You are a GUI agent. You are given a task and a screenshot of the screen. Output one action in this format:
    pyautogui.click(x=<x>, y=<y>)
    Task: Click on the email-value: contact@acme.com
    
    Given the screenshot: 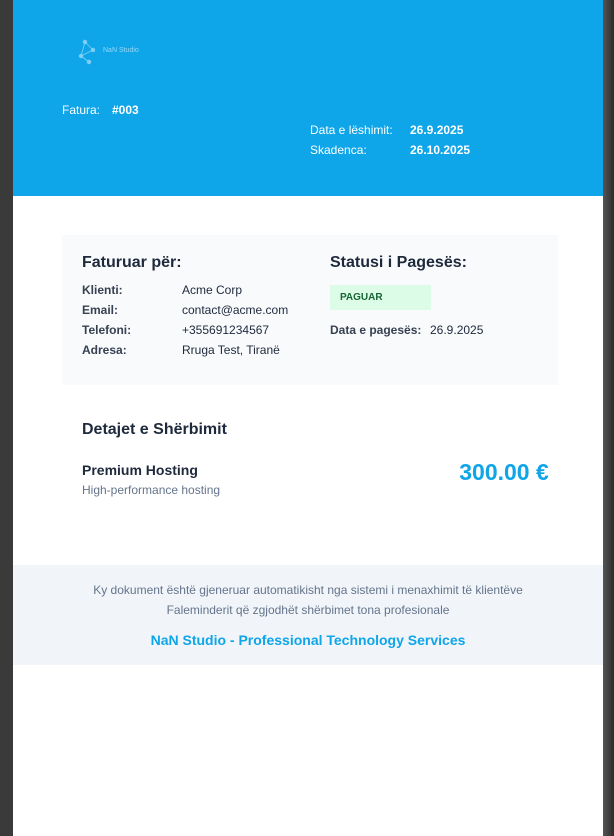 What is the action you would take?
    pyautogui.click(x=235, y=310)
    